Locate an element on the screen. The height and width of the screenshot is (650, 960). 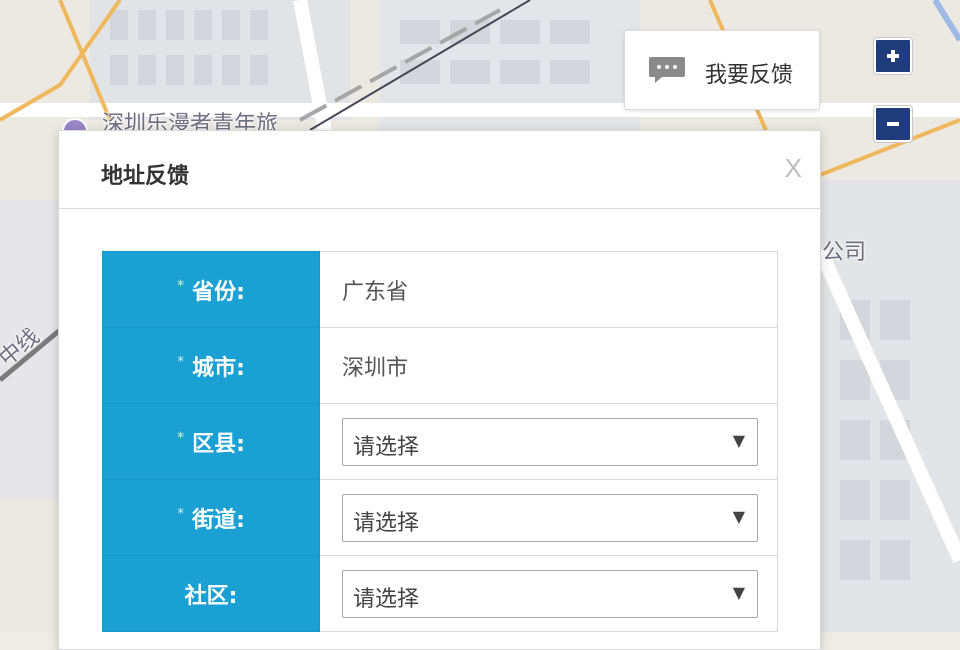
minus-icon is located at coordinates (893, 124).